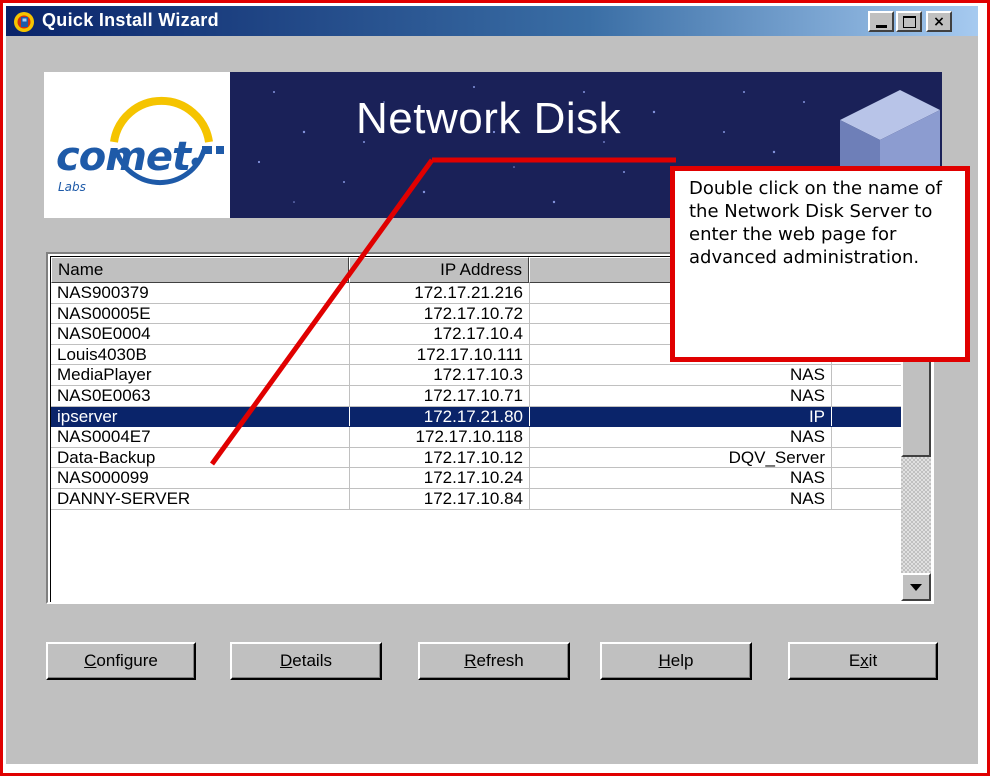 This screenshot has height=776, width=990. What do you see at coordinates (121, 661) in the screenshot?
I see `configure-button: Configure` at bounding box center [121, 661].